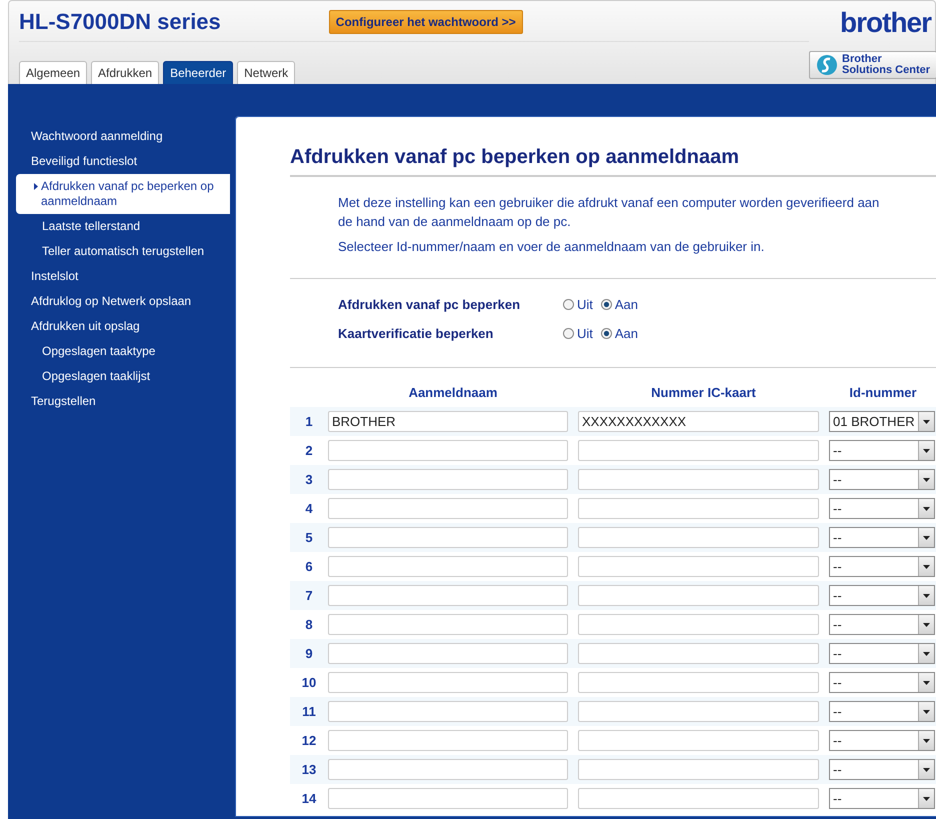 The image size is (936, 819). What do you see at coordinates (703, 393) in the screenshot?
I see `column-header: Nummer IC-kaart` at bounding box center [703, 393].